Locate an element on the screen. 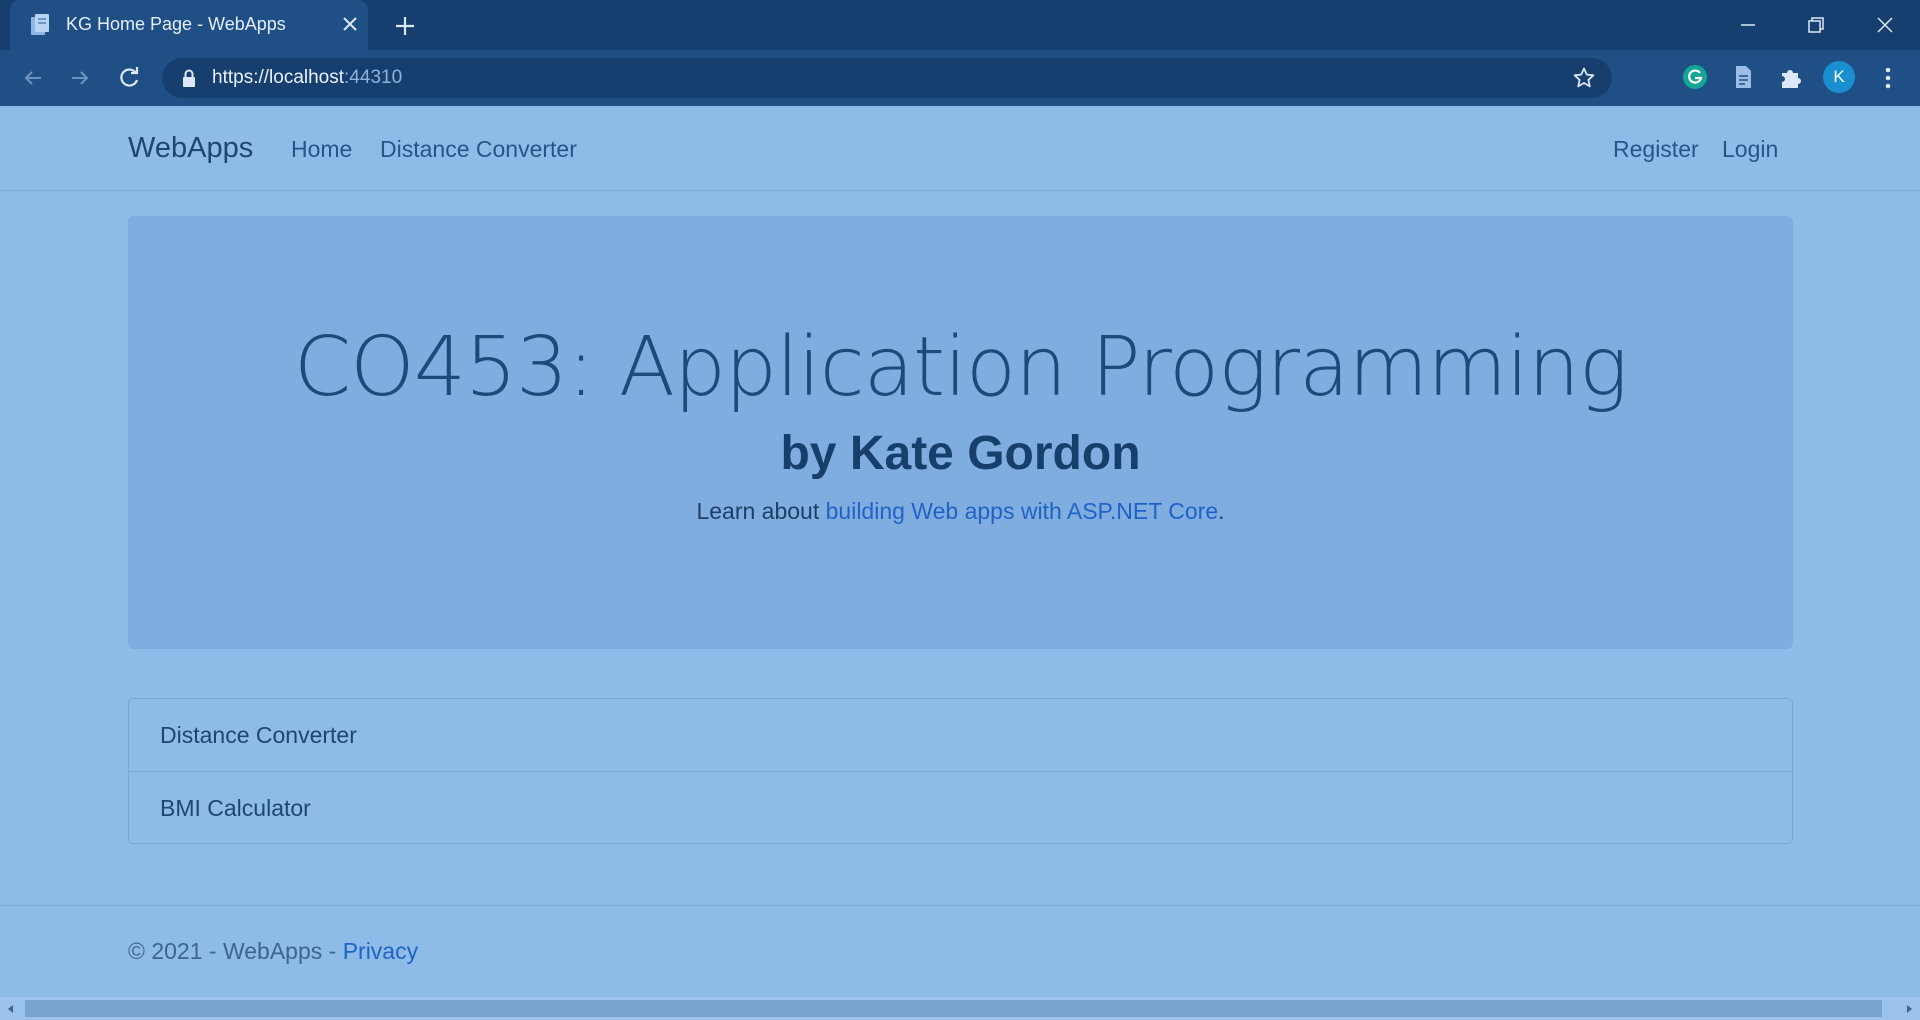  back-arrow-icon is located at coordinates (33, 78).